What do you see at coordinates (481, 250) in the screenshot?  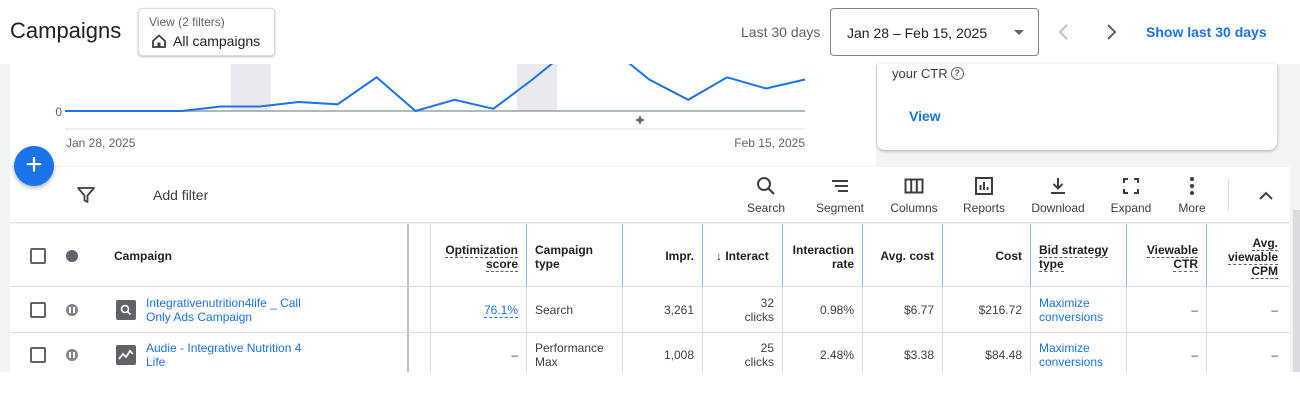 I see `header-opt-line1: Optimization` at bounding box center [481, 250].